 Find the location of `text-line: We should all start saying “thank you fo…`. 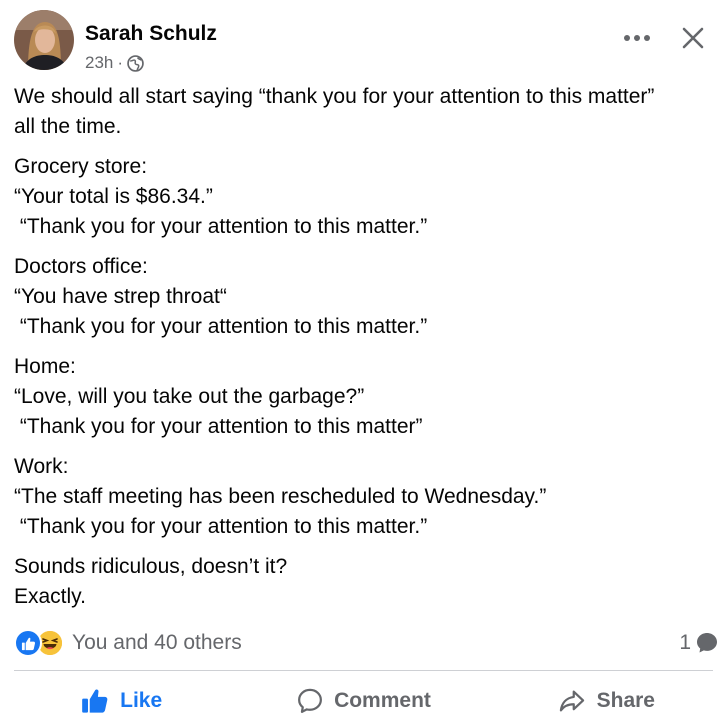

text-line: We should all start saying “thank you fo… is located at coordinates (334, 96).